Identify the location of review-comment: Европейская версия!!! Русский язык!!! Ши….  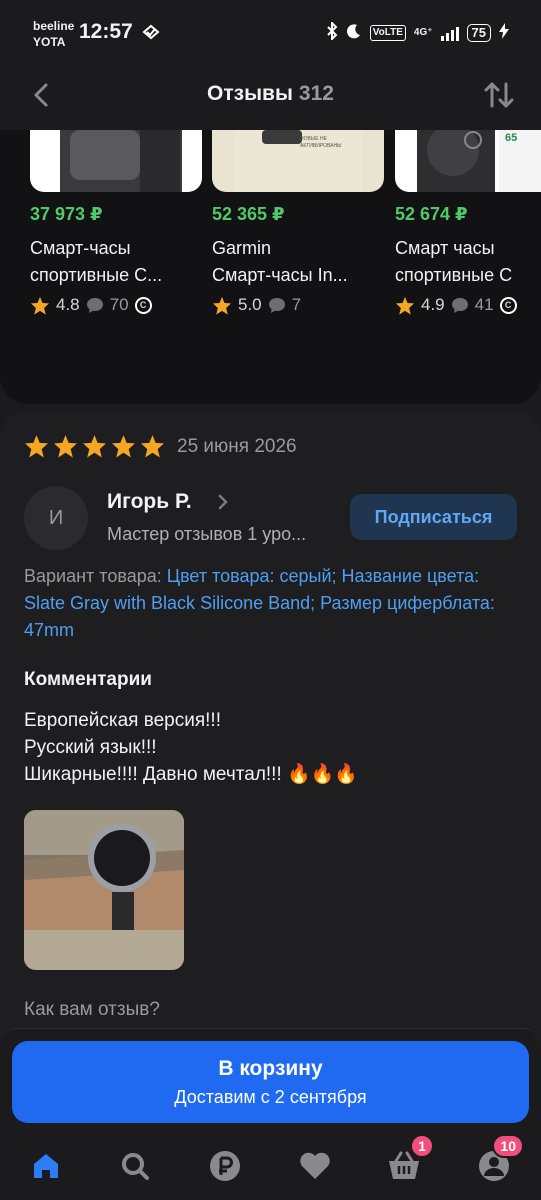
(191, 747).